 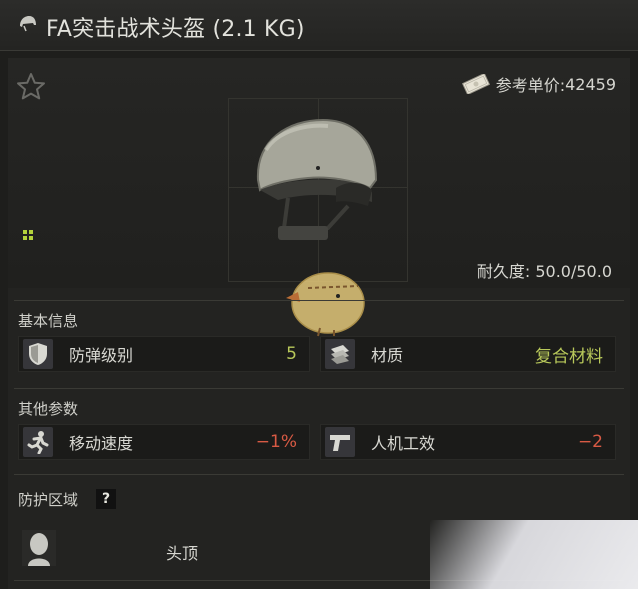 What do you see at coordinates (325, 304) in the screenshot?
I see `mascot-watermark-icon` at bounding box center [325, 304].